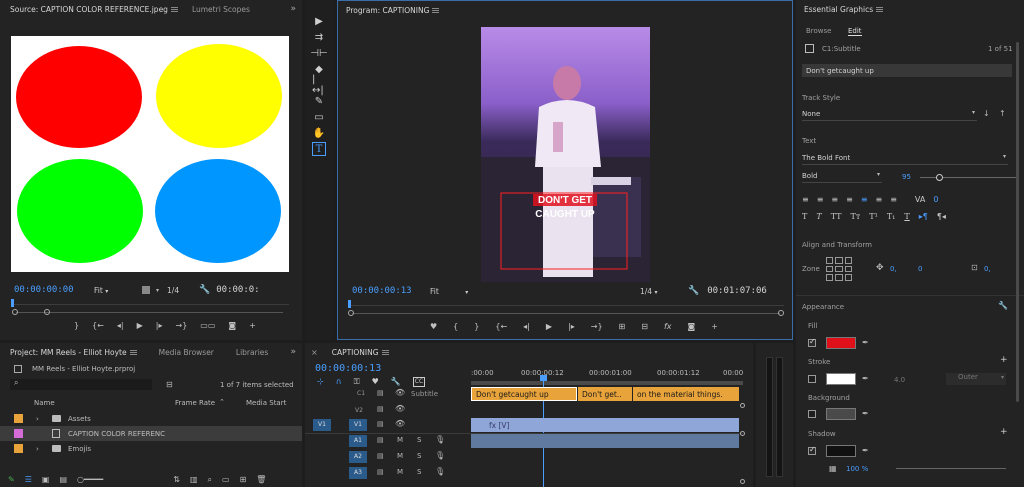 This screenshot has width=1024, height=487. Describe the element at coordinates (261, 480) in the screenshot. I see `trash-icon: 🗑` at that location.